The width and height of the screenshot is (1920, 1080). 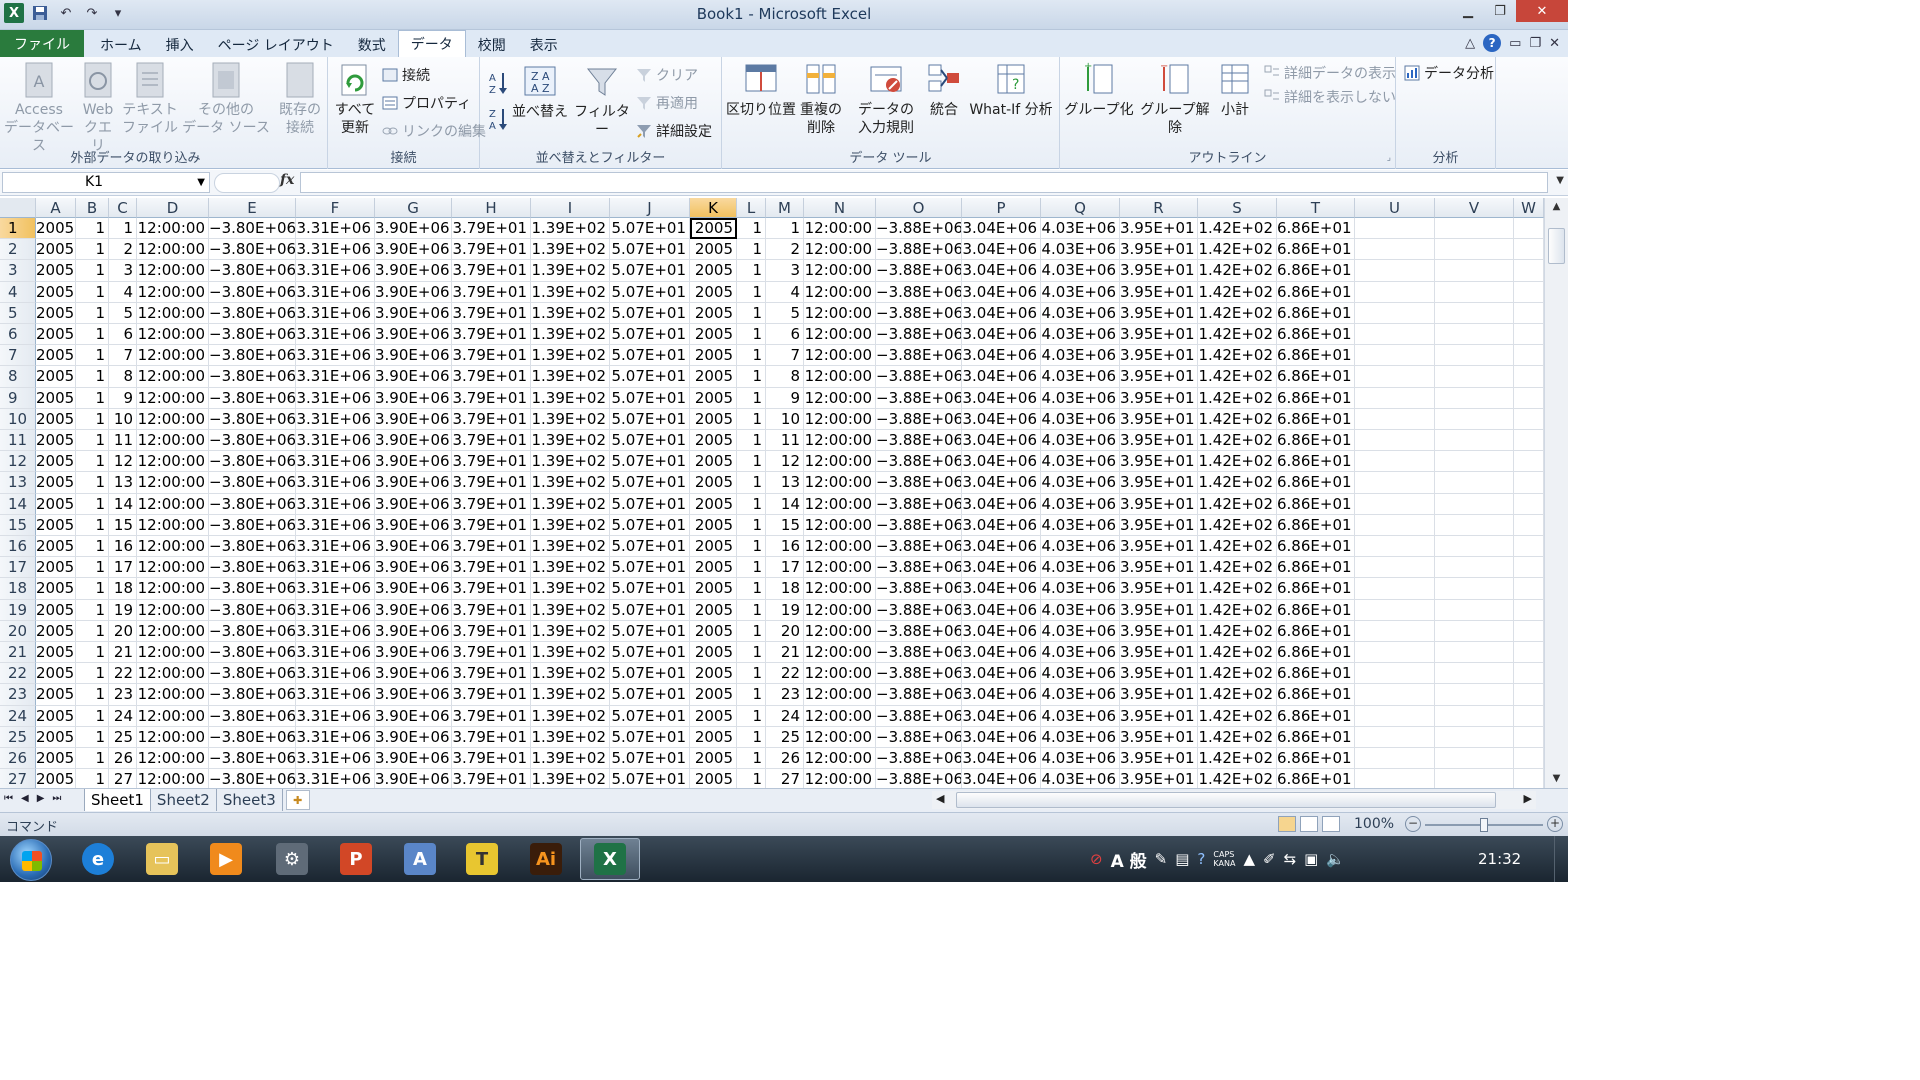 What do you see at coordinates (173, 208) in the screenshot?
I see `column-header: D` at bounding box center [173, 208].